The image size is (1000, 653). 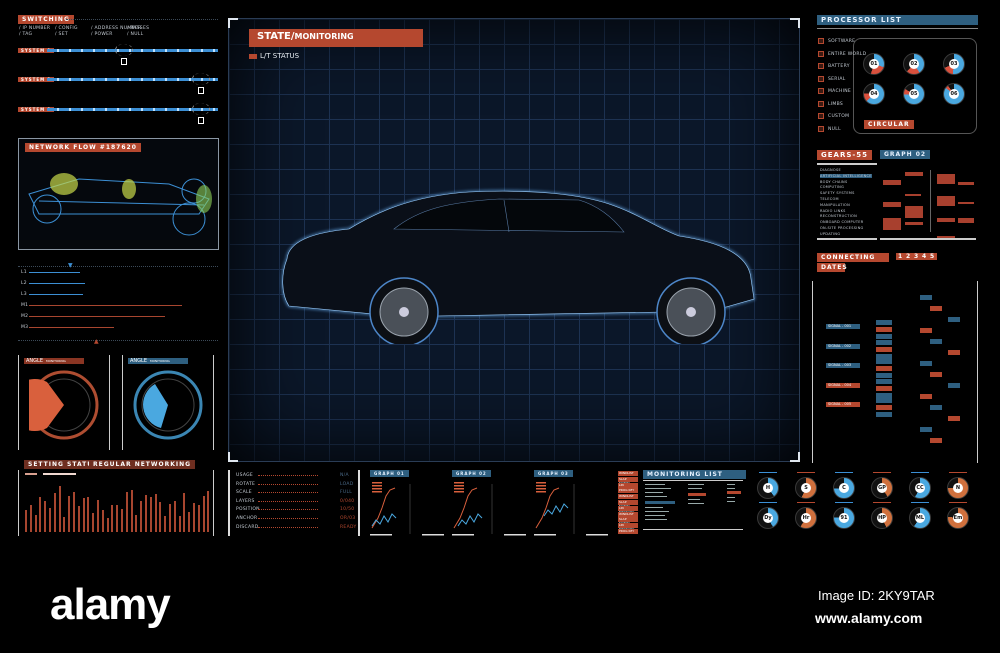 What do you see at coordinates (830, 234) in the screenshot?
I see `gears-item: UPDATING` at bounding box center [830, 234].